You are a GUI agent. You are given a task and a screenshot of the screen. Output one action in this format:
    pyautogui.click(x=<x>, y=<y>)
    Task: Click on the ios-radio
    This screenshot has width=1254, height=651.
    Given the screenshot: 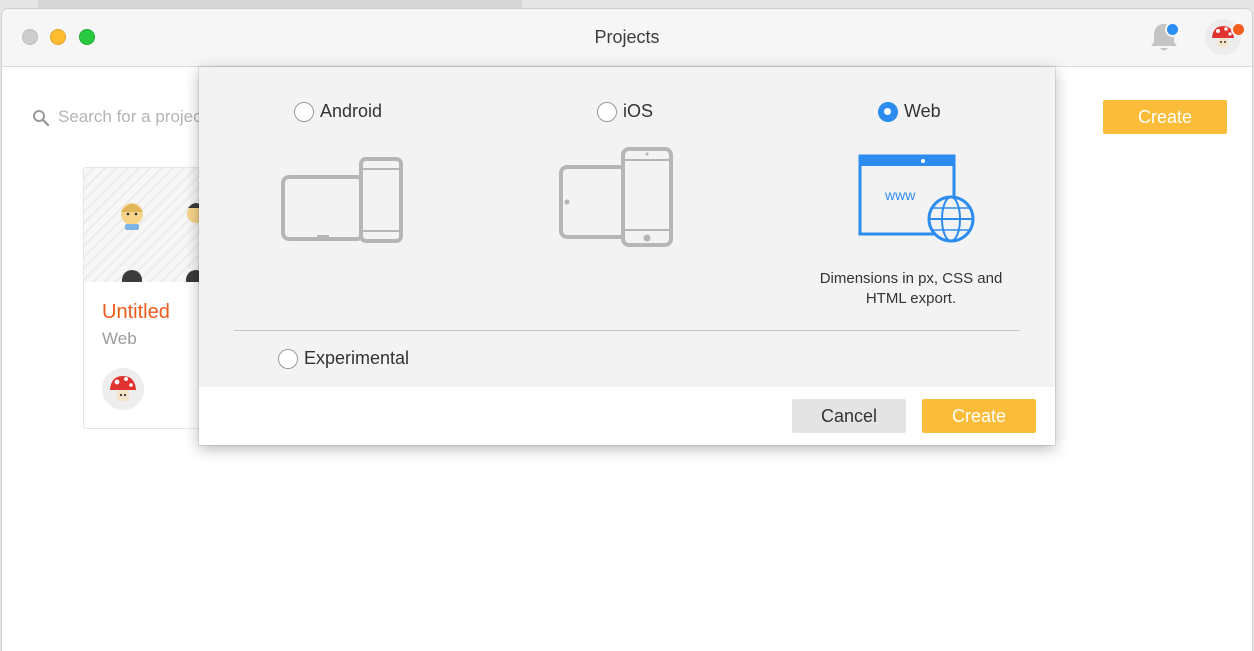 What is the action you would take?
    pyautogui.click(x=607, y=111)
    